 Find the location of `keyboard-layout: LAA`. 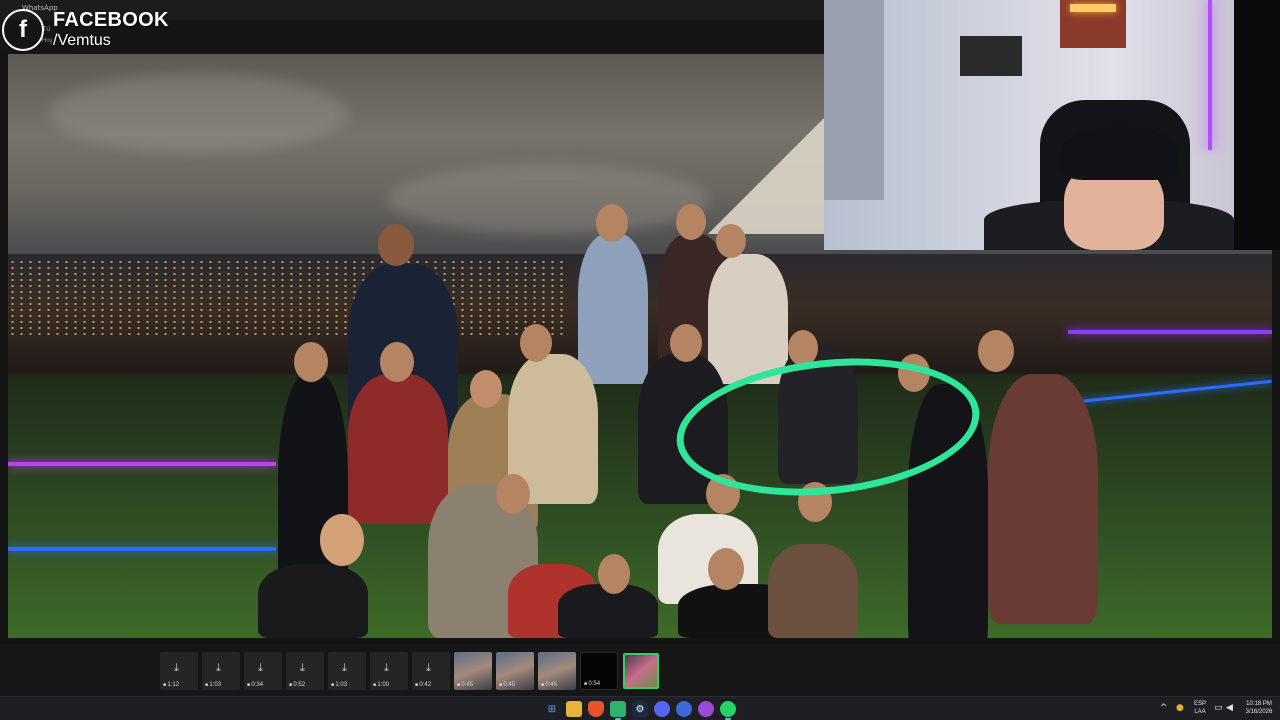

keyboard-layout: LAA is located at coordinates (1200, 712).